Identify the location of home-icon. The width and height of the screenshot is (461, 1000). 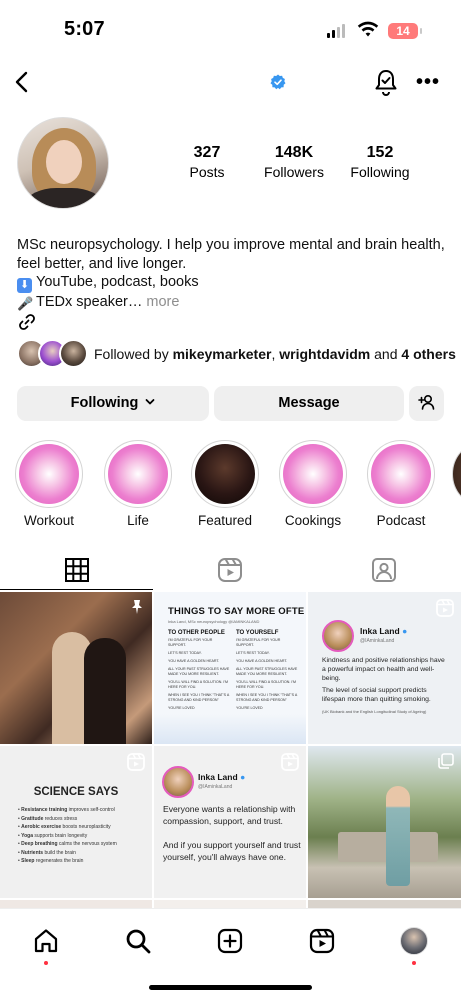
(46, 941).